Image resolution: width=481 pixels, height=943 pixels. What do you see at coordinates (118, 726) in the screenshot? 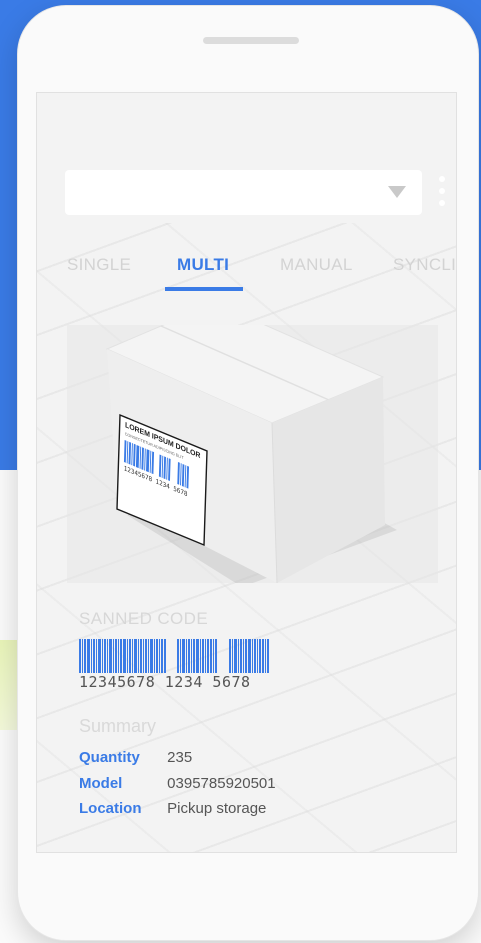
I see `summary-title: Summary` at bounding box center [118, 726].